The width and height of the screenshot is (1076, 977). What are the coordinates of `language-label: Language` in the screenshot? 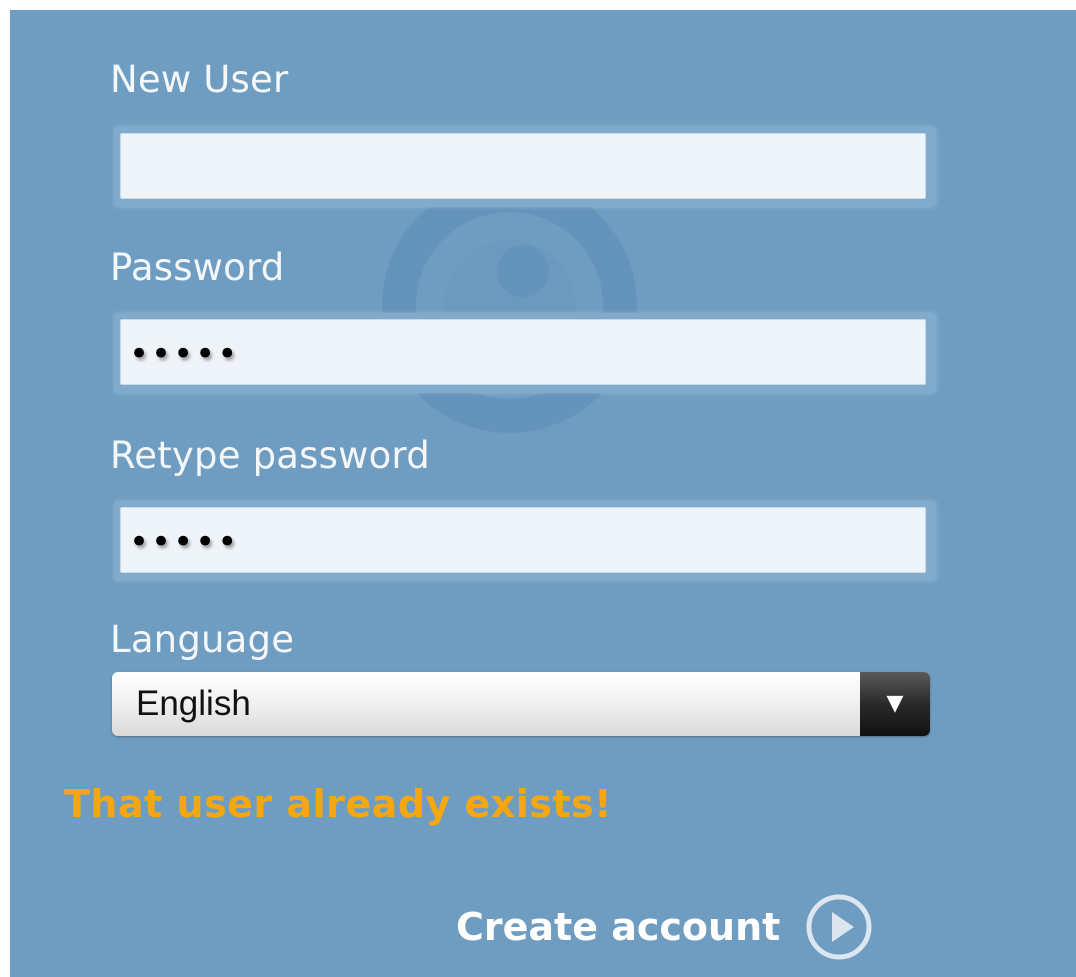 It's located at (202, 639).